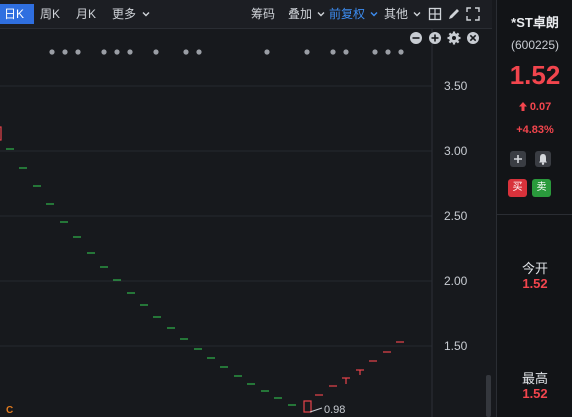 The image size is (572, 417). I want to click on arrow-up-icon, so click(522, 106).